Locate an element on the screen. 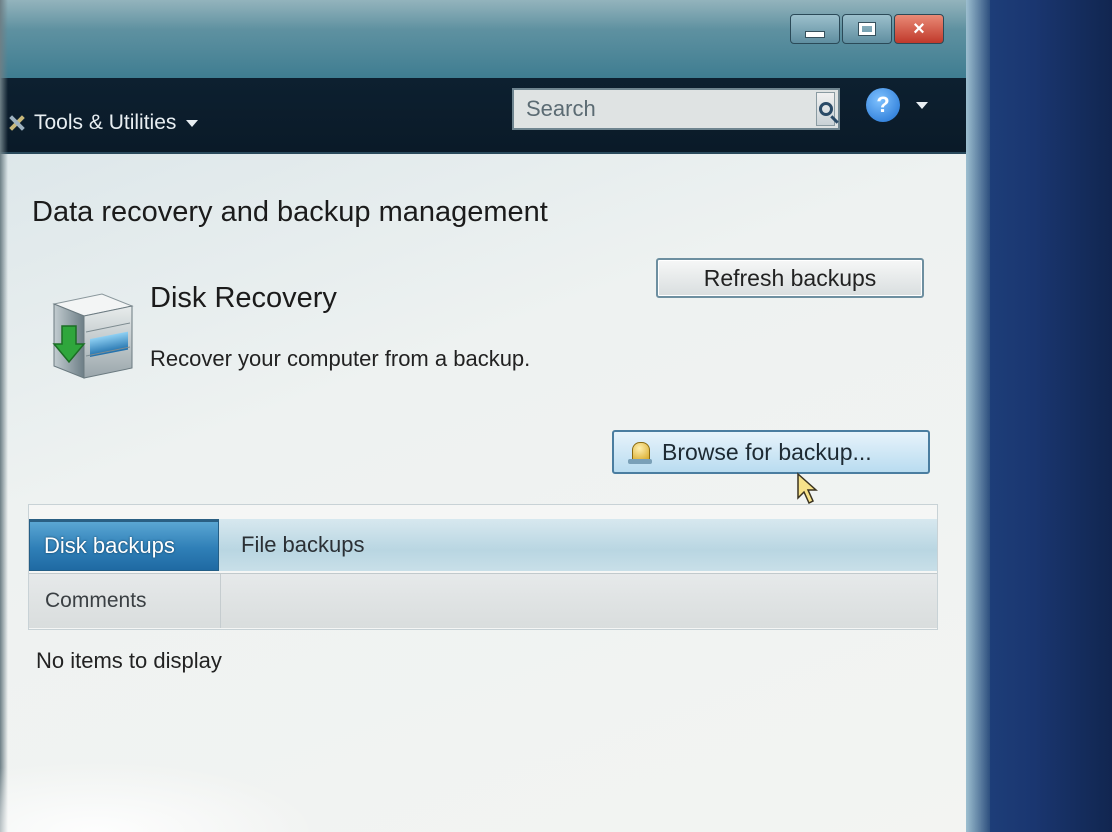 This screenshot has height=832, width=1112. tools-menu-label: Tools & Utilities is located at coordinates (105, 122).